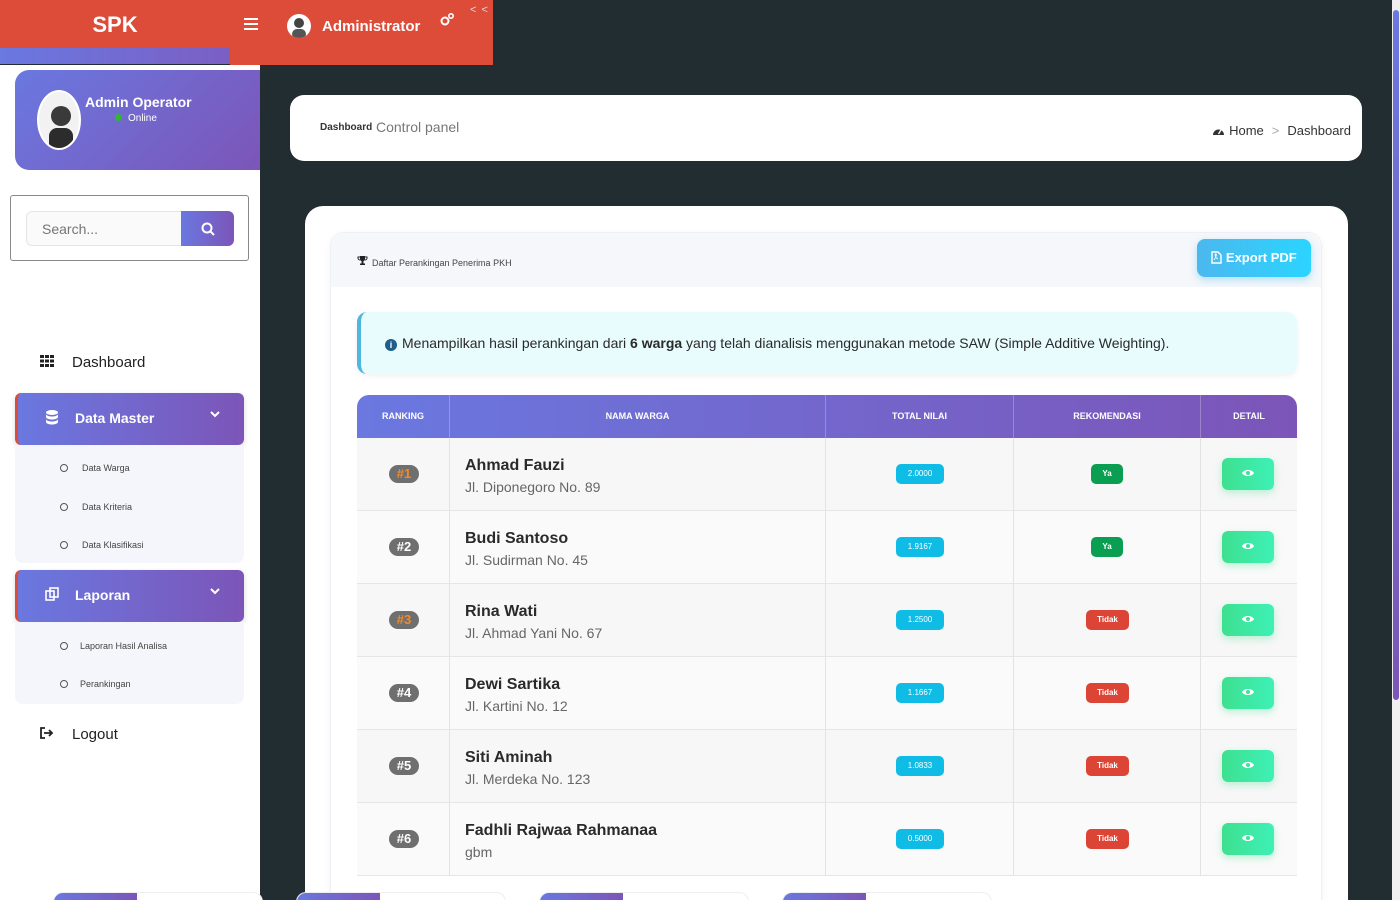 Image resolution: width=1400 pixels, height=900 pixels. I want to click on score-badge: 1.9167, so click(920, 547).